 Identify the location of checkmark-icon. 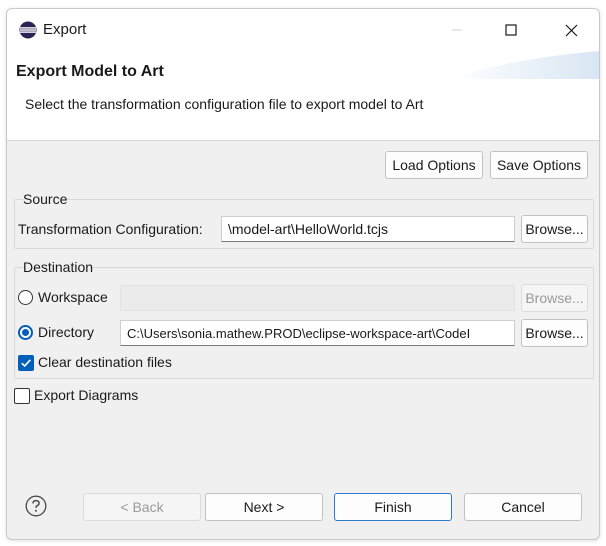
(26, 363).